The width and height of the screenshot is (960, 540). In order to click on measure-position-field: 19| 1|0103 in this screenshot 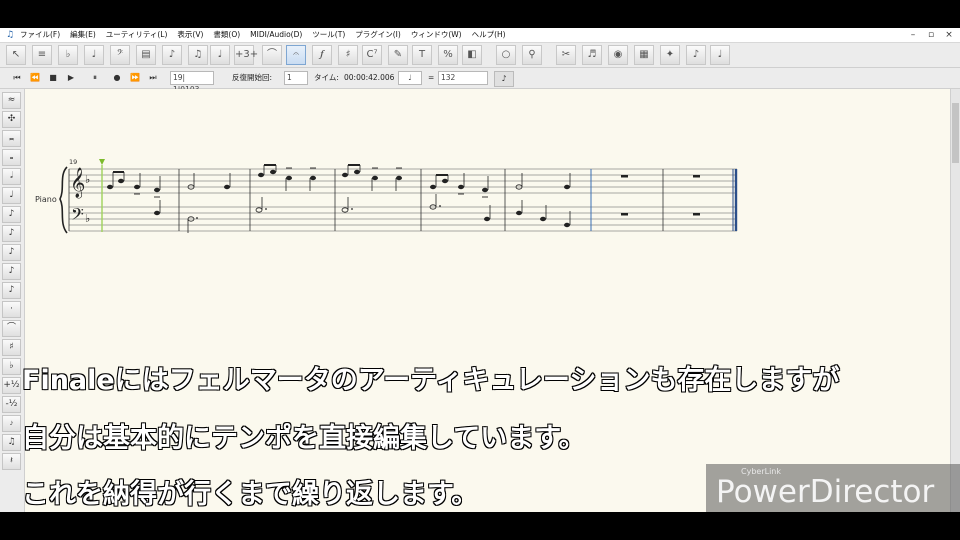, I will do `click(192, 82)`.